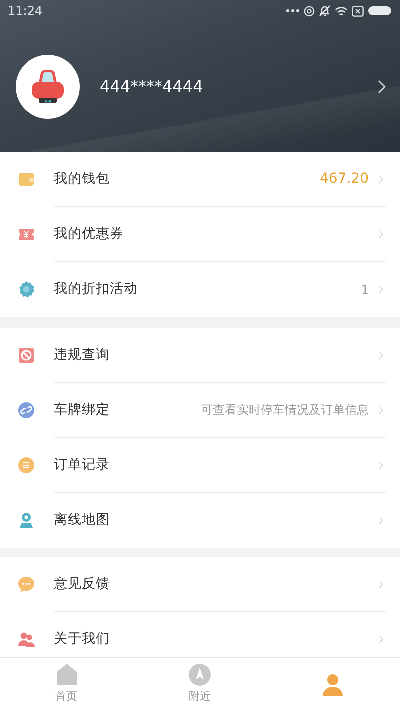 Image resolution: width=400 pixels, height=711 pixels. What do you see at coordinates (26, 584) in the screenshot?
I see `chat-icon` at bounding box center [26, 584].